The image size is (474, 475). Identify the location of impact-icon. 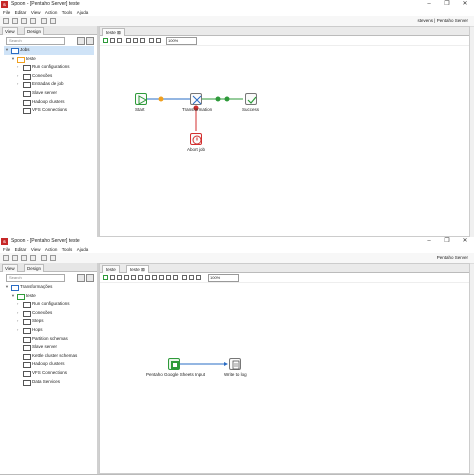
(154, 277).